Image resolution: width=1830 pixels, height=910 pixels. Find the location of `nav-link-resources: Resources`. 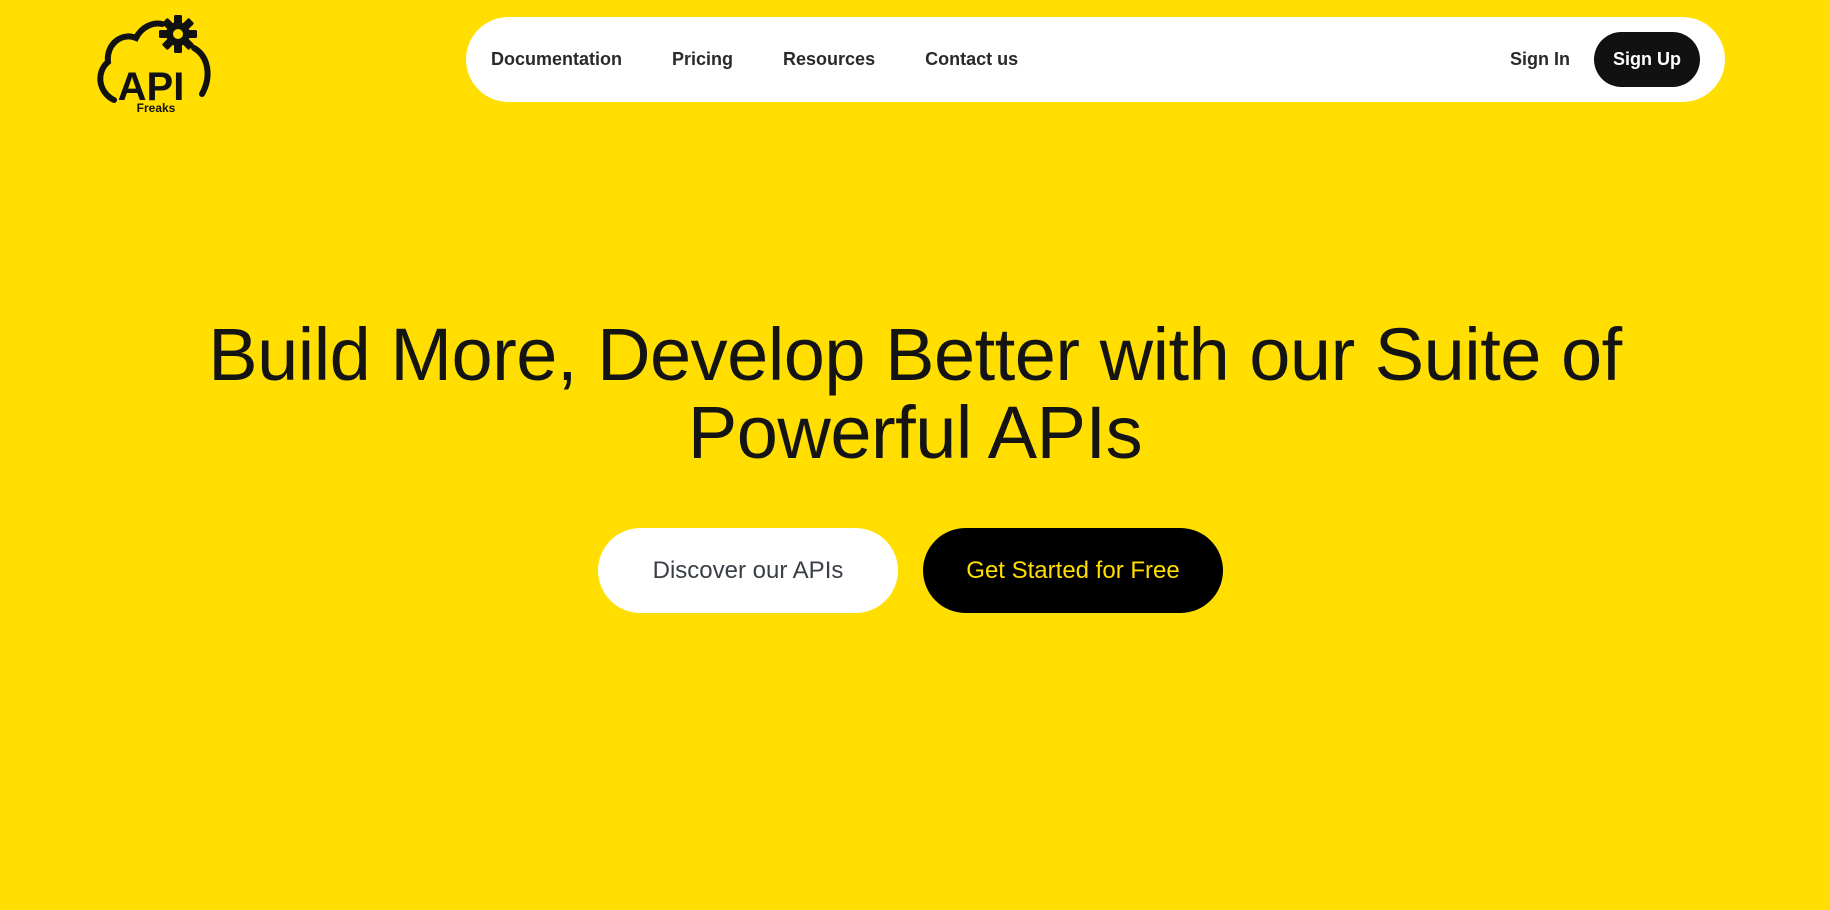

nav-link-resources: Resources is located at coordinates (829, 59).